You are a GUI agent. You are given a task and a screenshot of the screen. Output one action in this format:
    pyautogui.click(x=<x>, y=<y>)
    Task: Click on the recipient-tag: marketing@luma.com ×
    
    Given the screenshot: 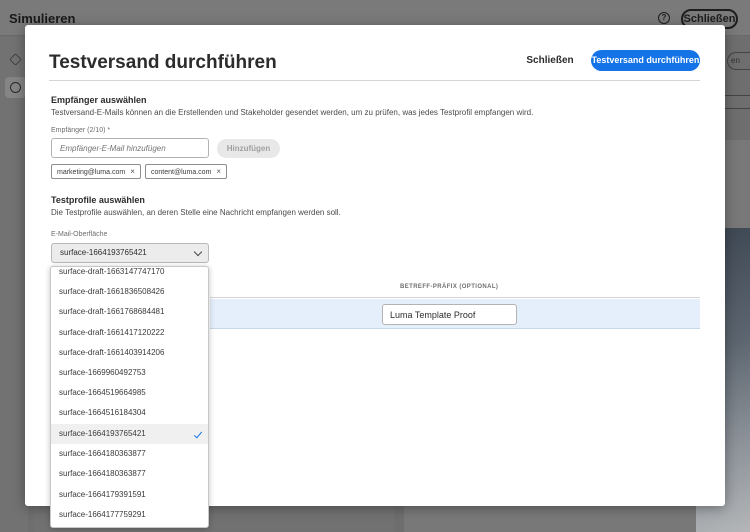 What is the action you would take?
    pyautogui.click(x=96, y=171)
    